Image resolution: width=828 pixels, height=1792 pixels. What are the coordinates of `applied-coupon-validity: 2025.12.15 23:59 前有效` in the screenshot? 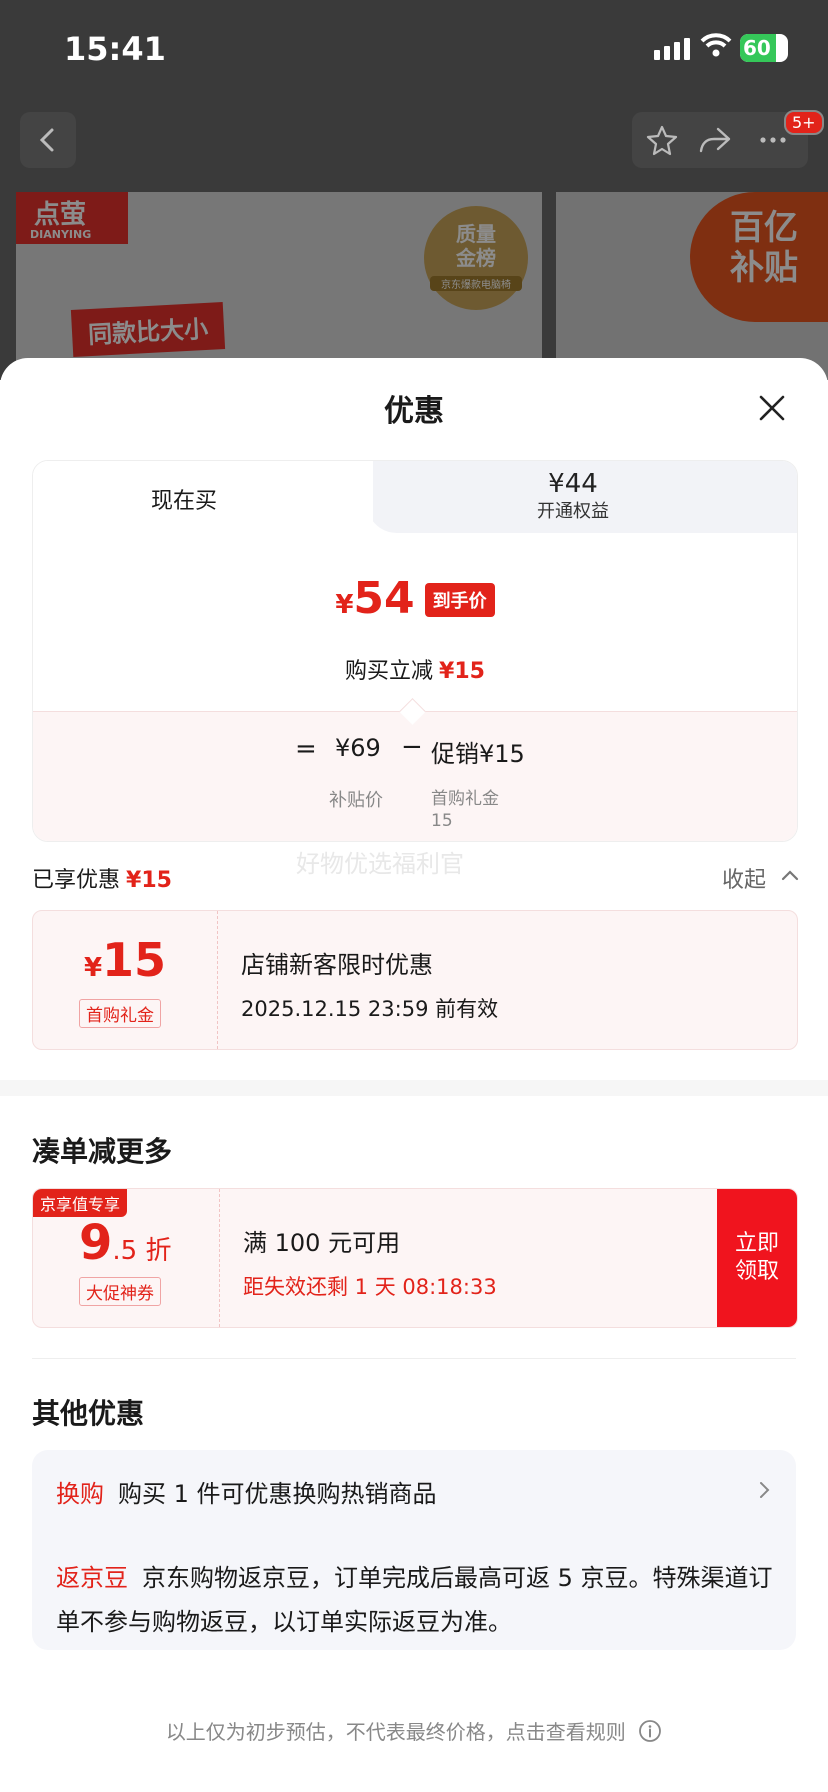 It's located at (370, 1009).